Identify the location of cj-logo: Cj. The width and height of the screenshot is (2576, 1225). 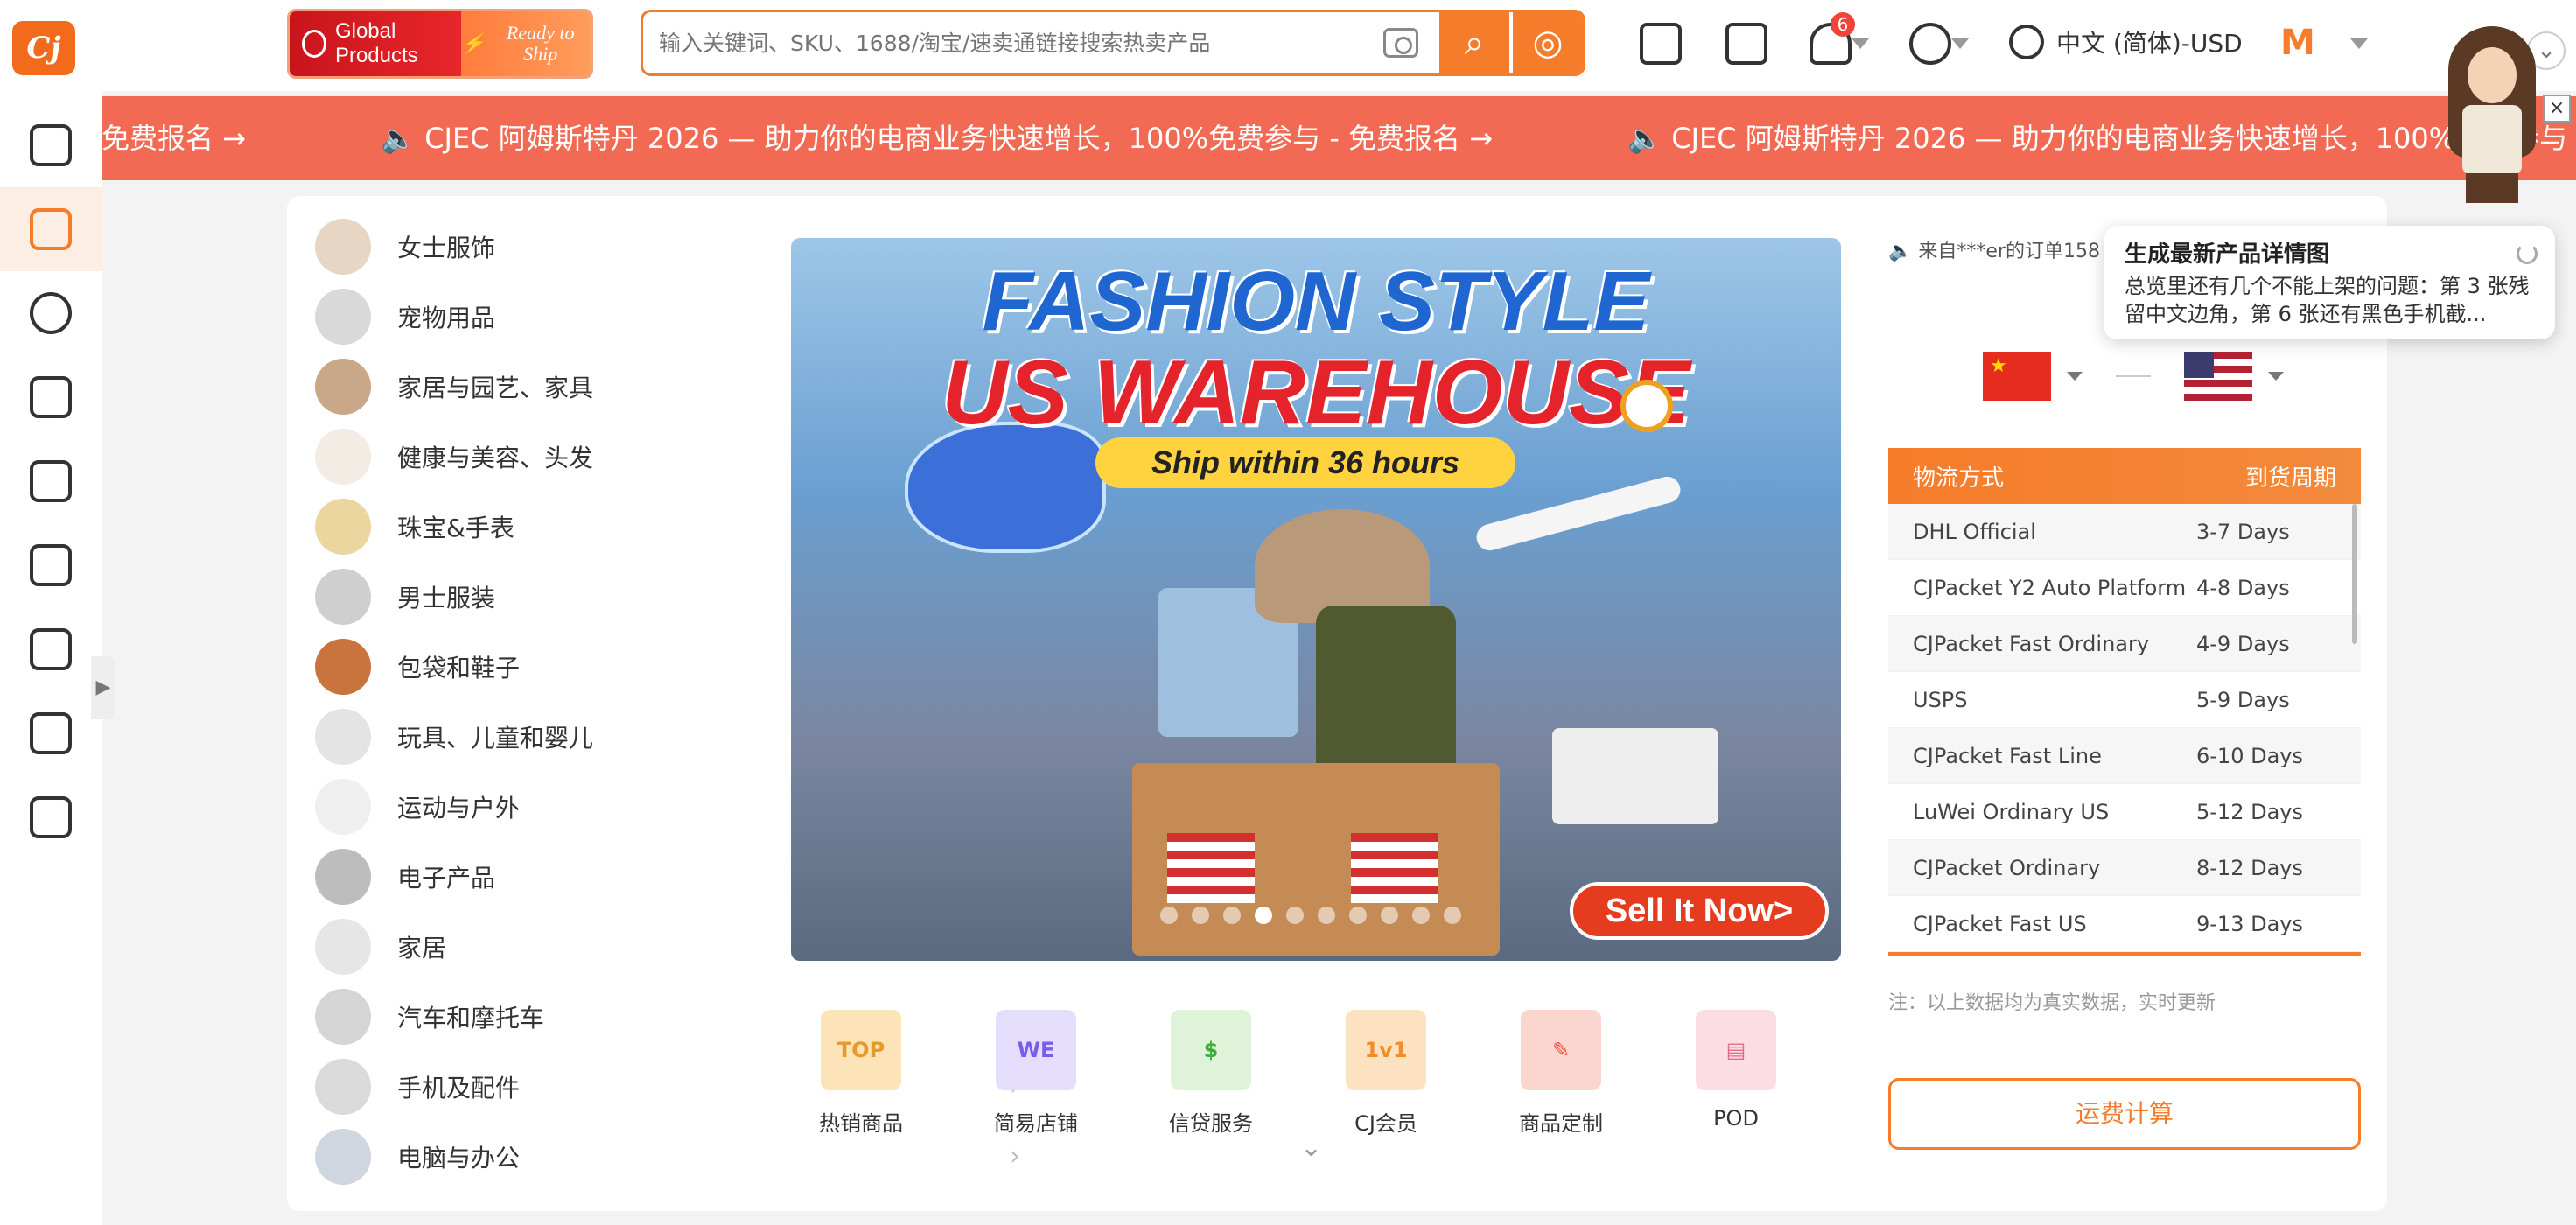
(43, 48).